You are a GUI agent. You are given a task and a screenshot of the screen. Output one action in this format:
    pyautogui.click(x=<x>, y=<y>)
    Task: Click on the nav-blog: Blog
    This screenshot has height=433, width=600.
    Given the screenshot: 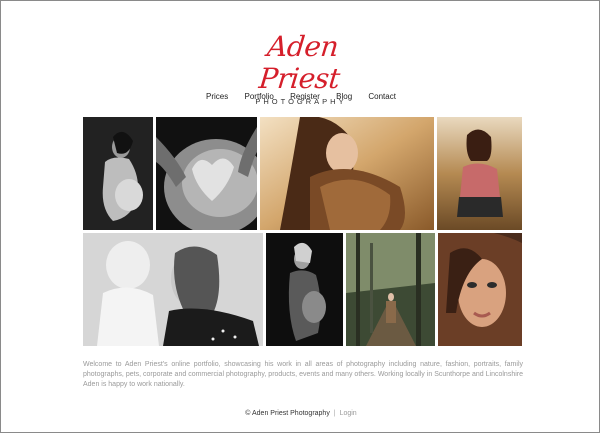 What is the action you would take?
    pyautogui.click(x=344, y=96)
    